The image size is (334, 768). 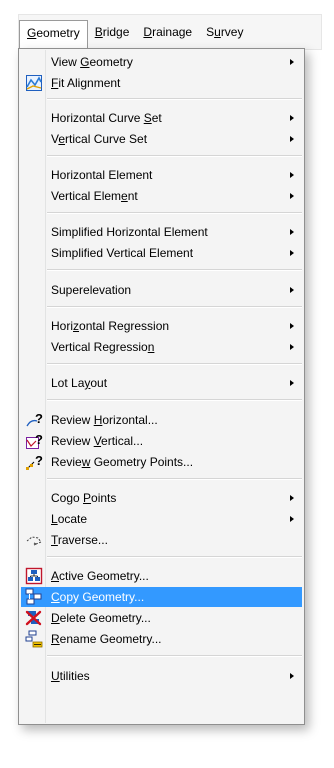 I want to click on menubar-bridge: Bridge, so click(x=112, y=32).